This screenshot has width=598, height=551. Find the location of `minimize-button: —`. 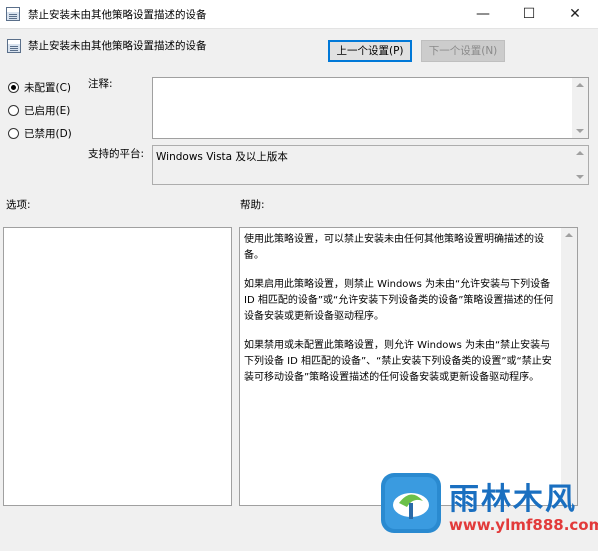

minimize-button: — is located at coordinates (483, 14).